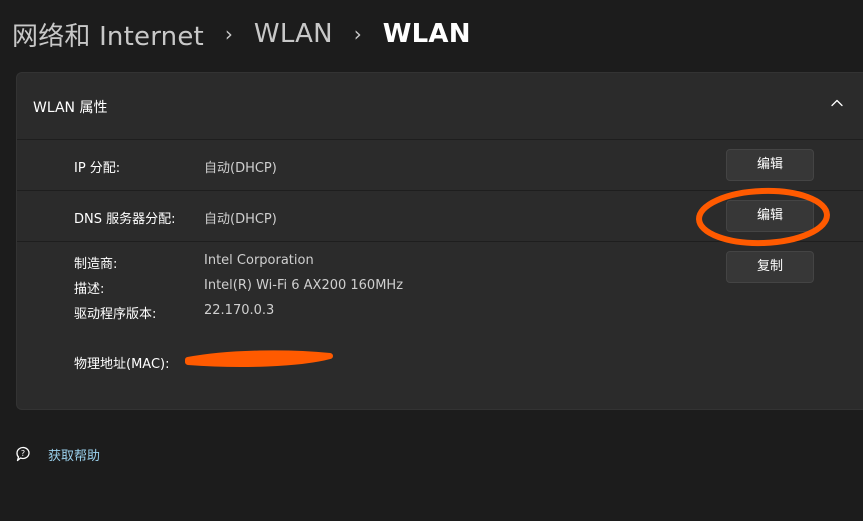  I want to click on get-help-label: 获取帮助, so click(74, 456).